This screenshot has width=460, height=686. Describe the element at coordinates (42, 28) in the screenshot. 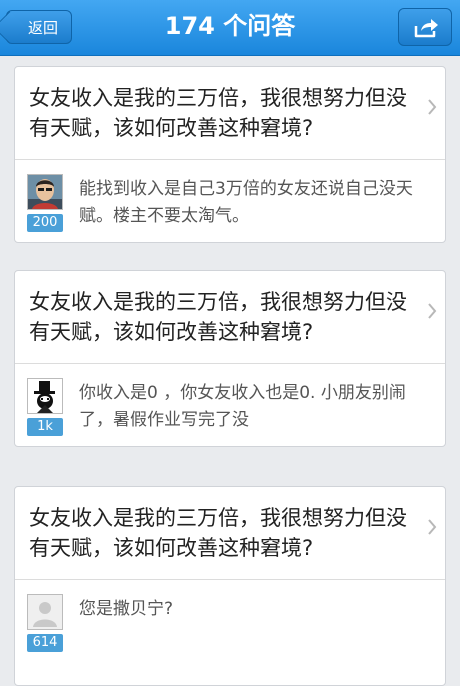

I see `back-button-label: 返回` at that location.